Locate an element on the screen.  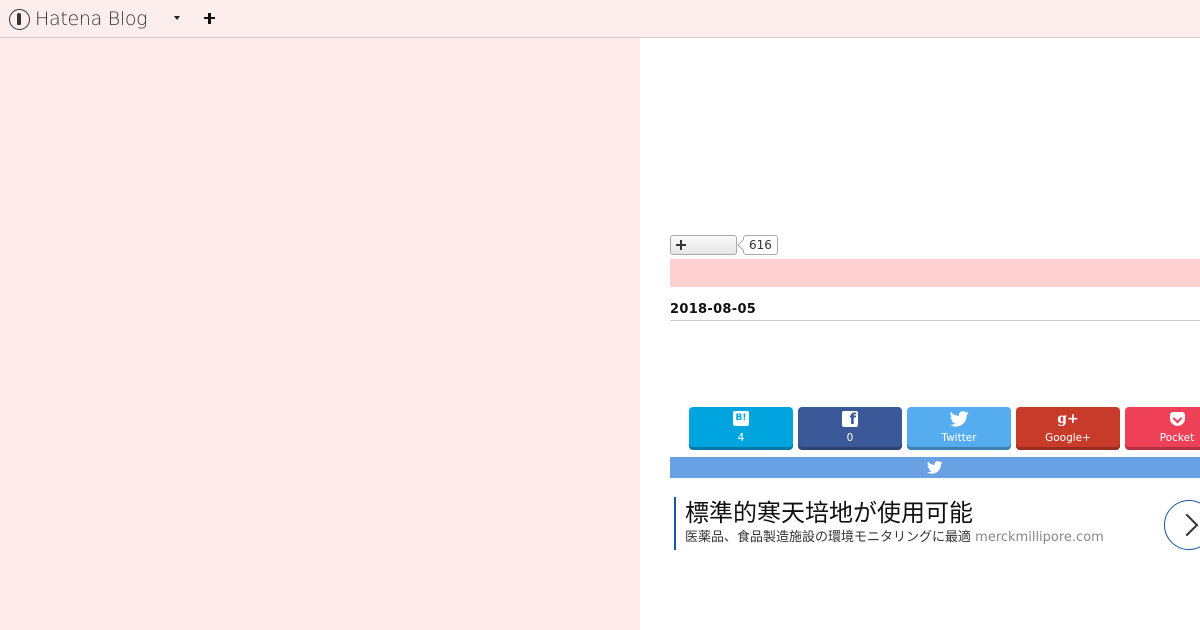
chevron-right-icon is located at coordinates (1187, 525).